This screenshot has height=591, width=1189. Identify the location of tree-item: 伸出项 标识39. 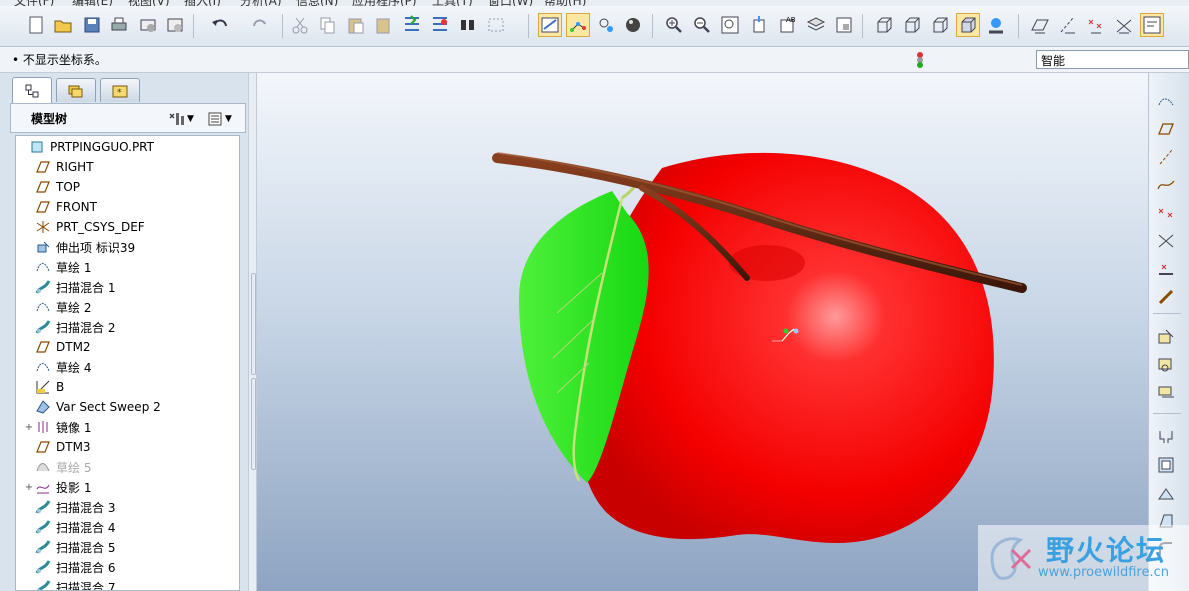
(127, 247).